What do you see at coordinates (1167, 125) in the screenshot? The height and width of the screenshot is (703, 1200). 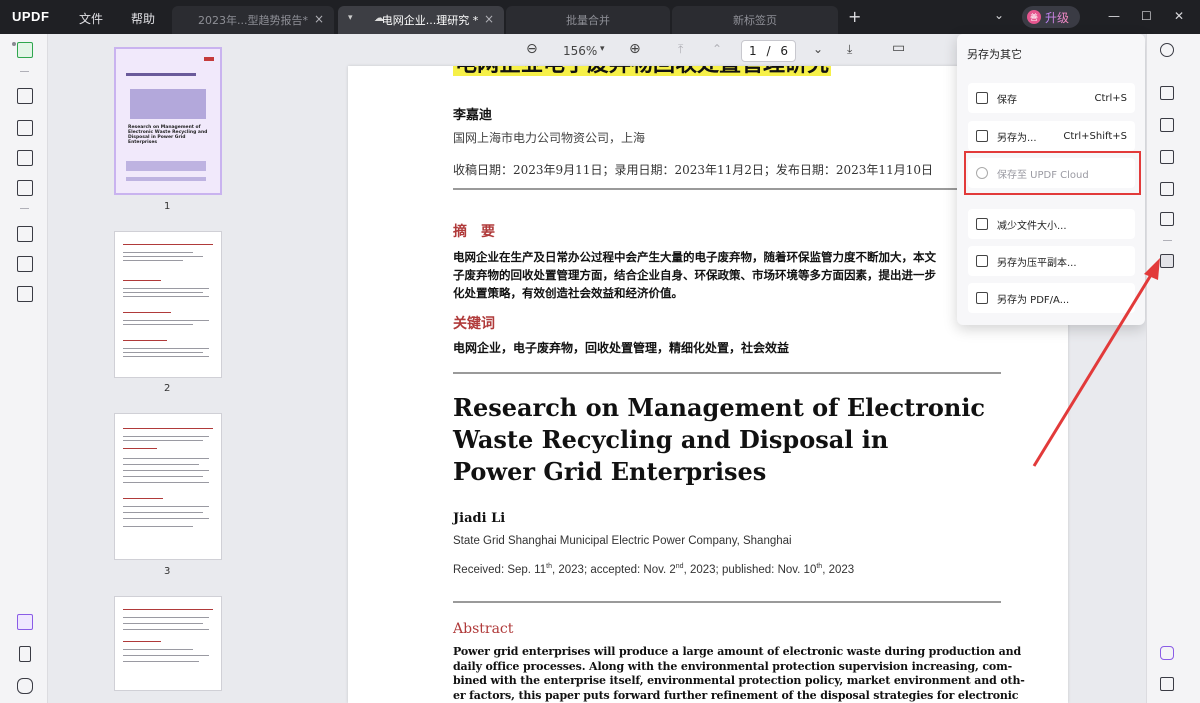 I see `convert-icon` at bounding box center [1167, 125].